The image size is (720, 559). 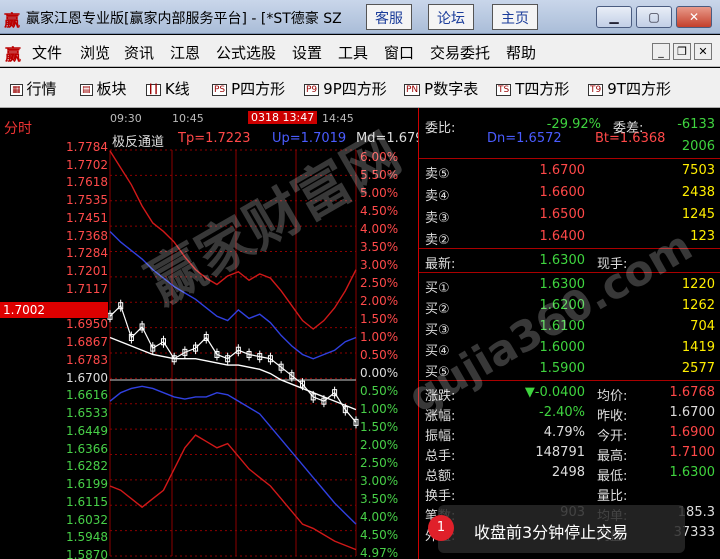 I want to click on maximize-button: ▢, so click(x=654, y=17).